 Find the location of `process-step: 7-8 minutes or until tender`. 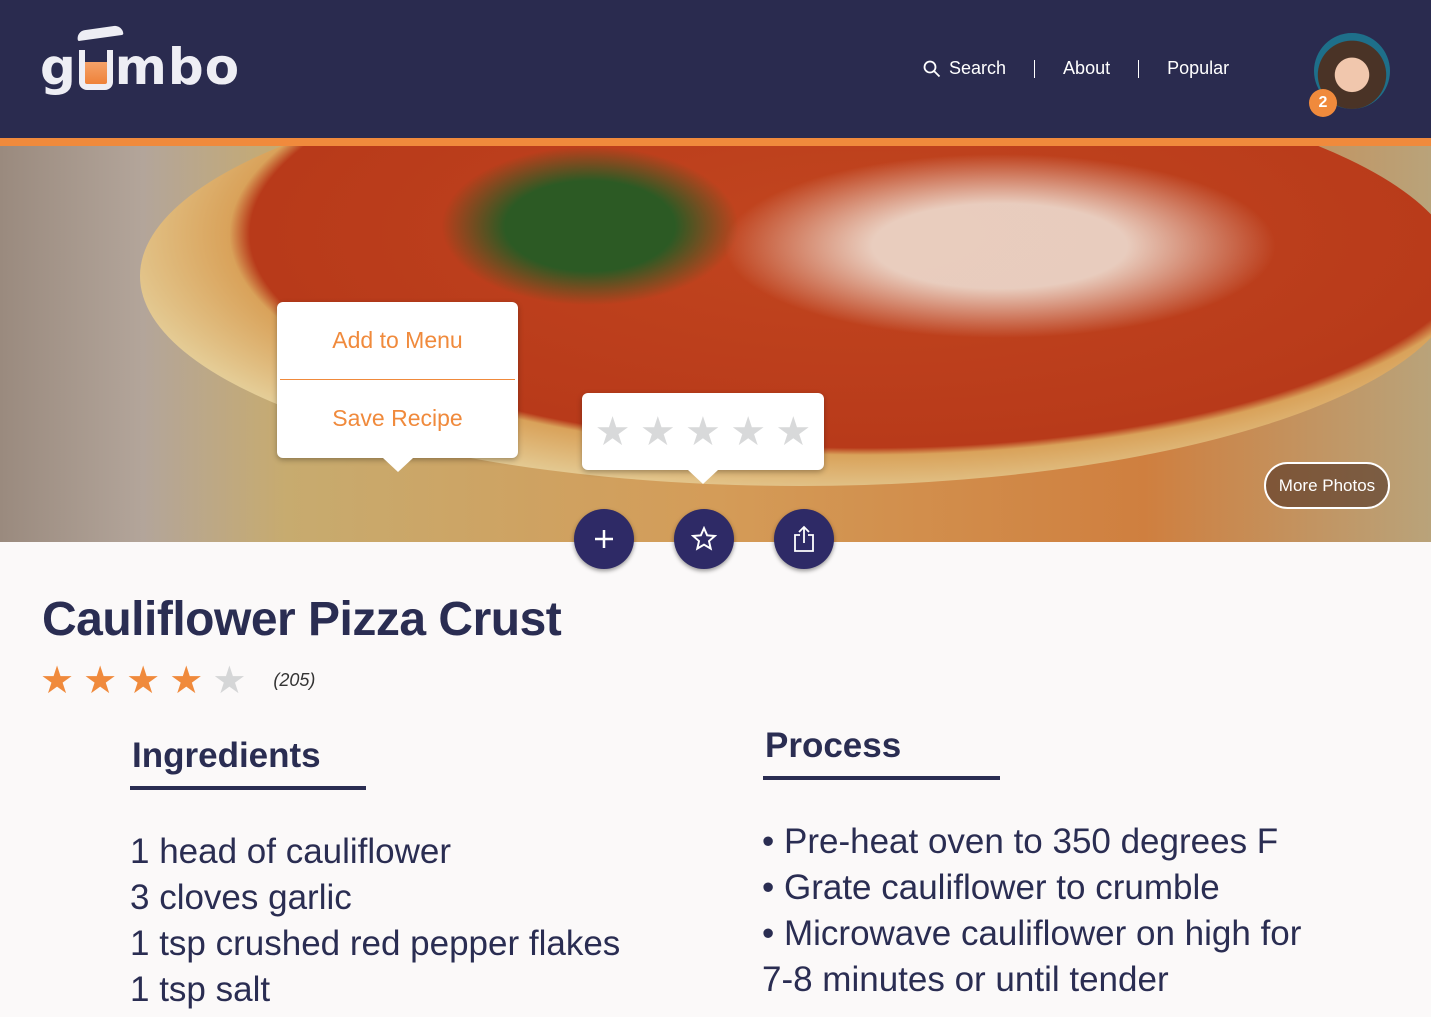

process-step: 7-8 minutes or until tender is located at coordinates (965, 979).